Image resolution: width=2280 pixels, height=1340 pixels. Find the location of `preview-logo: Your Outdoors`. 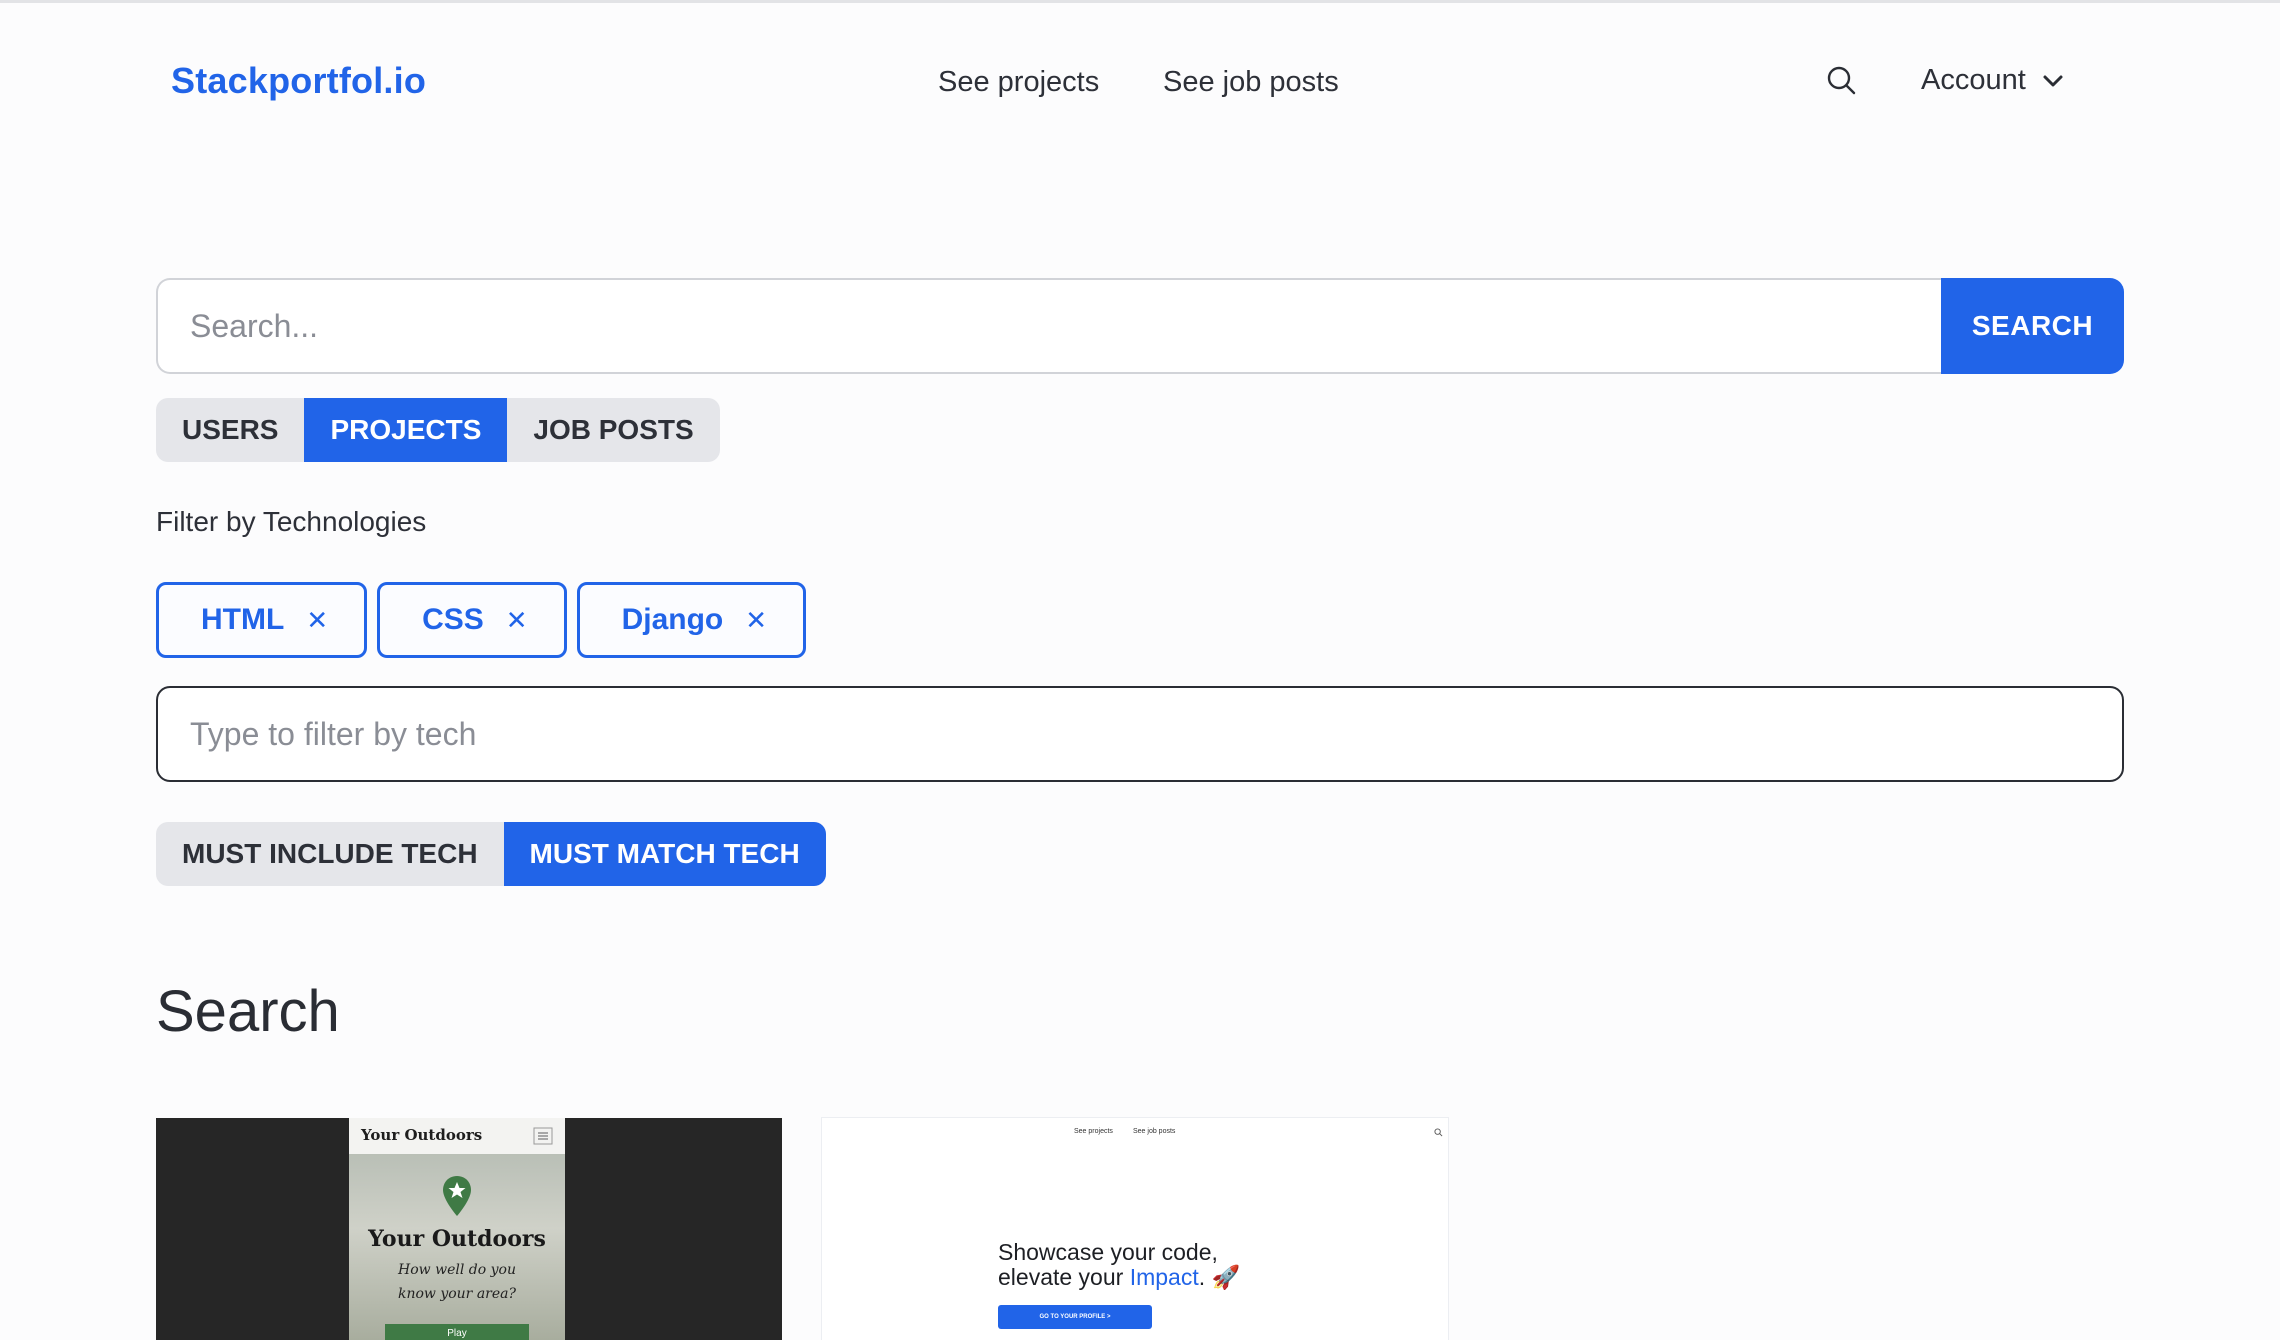

preview-logo: Your Outdoors is located at coordinates (422, 1135).